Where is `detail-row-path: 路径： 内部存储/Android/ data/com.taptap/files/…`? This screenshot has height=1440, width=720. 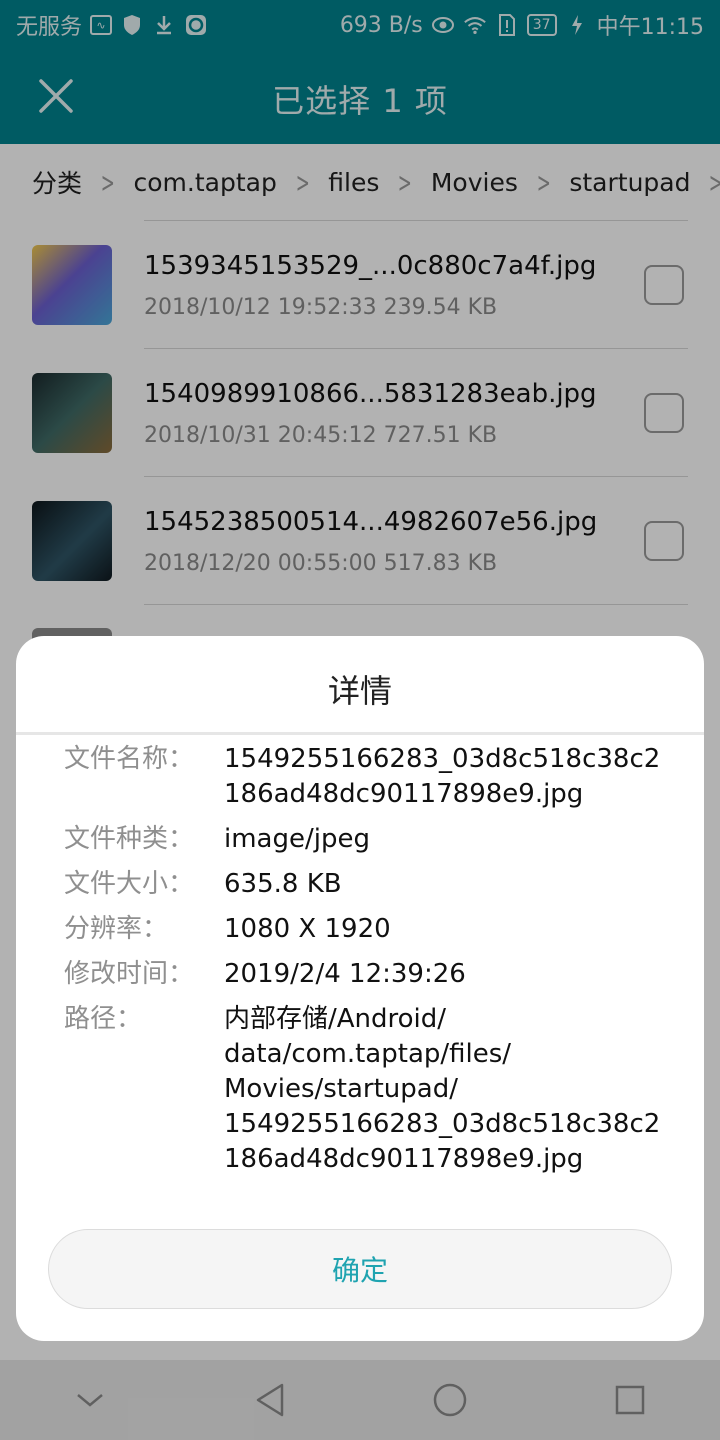
detail-row-path: 路径： 内部存储/Android/ data/com.taptap/files/… is located at coordinates (364, 1089).